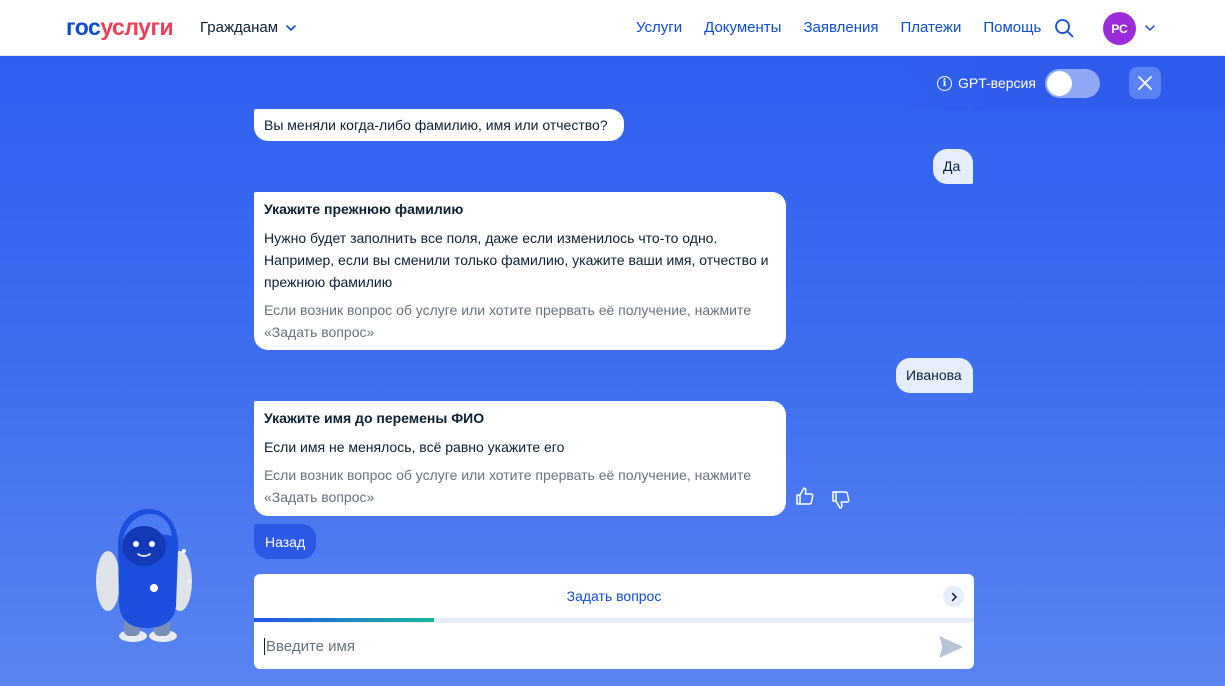 This screenshot has width=1225, height=686. I want to click on user-avatar: РС, so click(1119, 28).